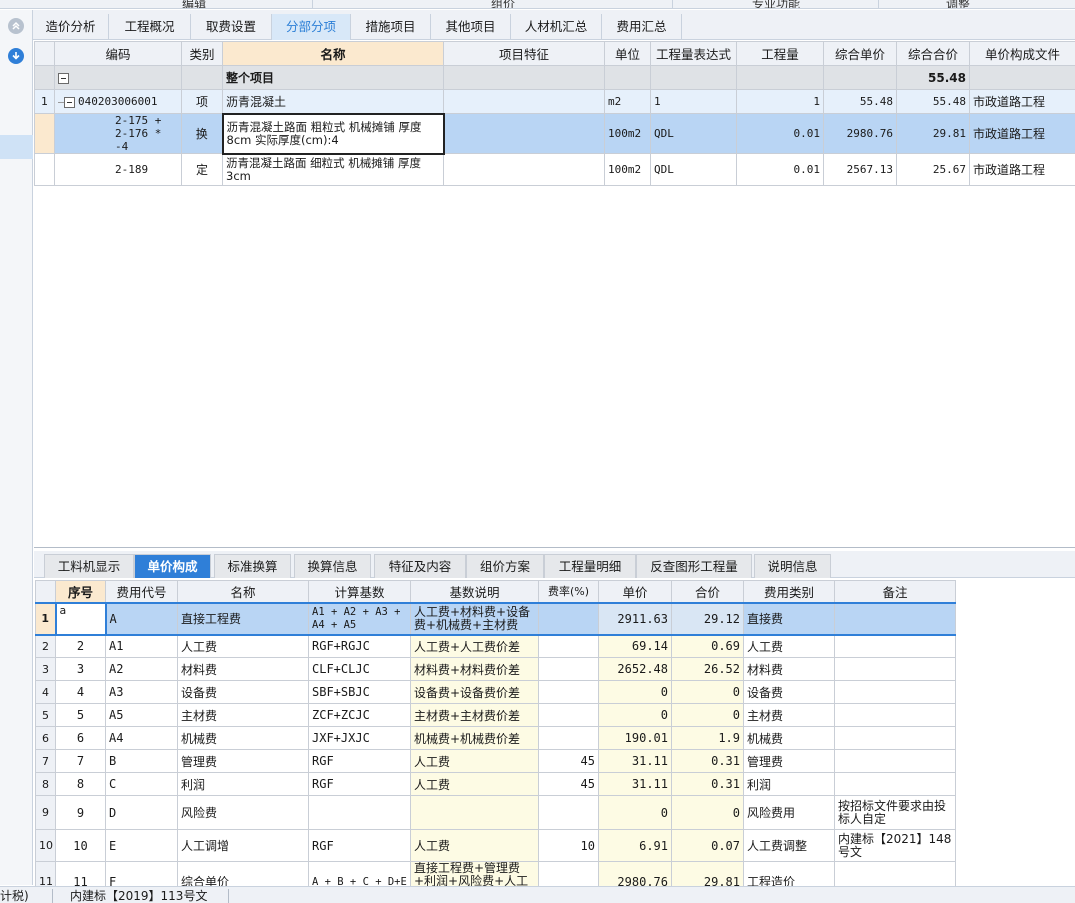 The height and width of the screenshot is (903, 1075). I want to click on header-seq: 序号, so click(80, 591).